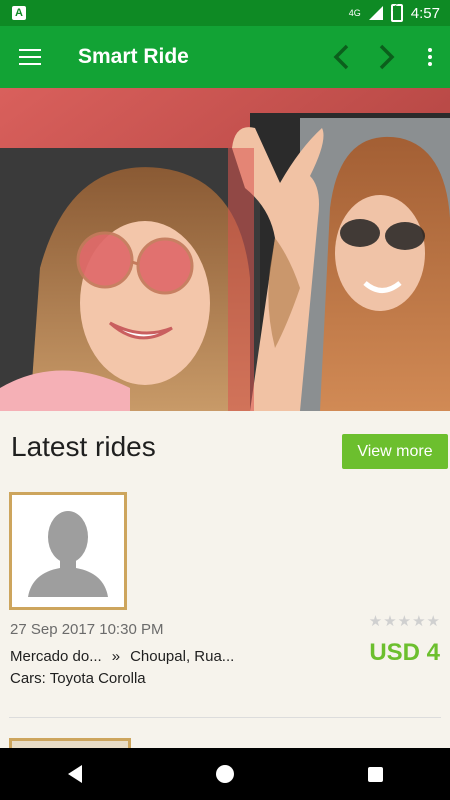 The height and width of the screenshot is (800, 450). What do you see at coordinates (225, 13) in the screenshot?
I see `status-bar: A 4G 4:57` at bounding box center [225, 13].